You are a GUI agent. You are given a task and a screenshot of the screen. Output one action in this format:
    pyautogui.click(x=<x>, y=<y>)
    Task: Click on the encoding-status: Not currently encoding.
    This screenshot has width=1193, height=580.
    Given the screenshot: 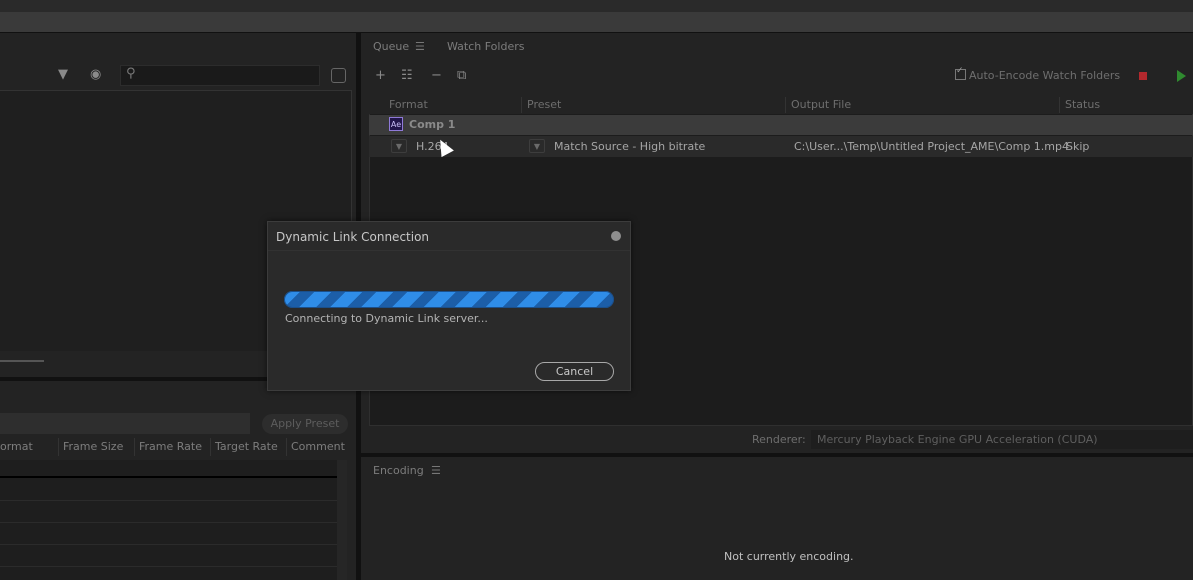 What is the action you would take?
    pyautogui.click(x=789, y=556)
    